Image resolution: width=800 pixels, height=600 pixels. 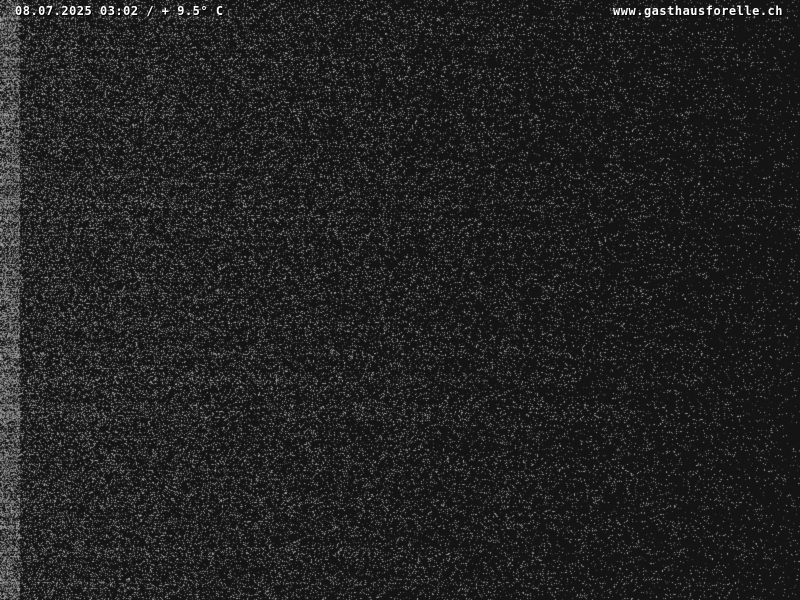 I want to click on site-url-overlay: www.gasthausforelle.ch, so click(x=698, y=11).